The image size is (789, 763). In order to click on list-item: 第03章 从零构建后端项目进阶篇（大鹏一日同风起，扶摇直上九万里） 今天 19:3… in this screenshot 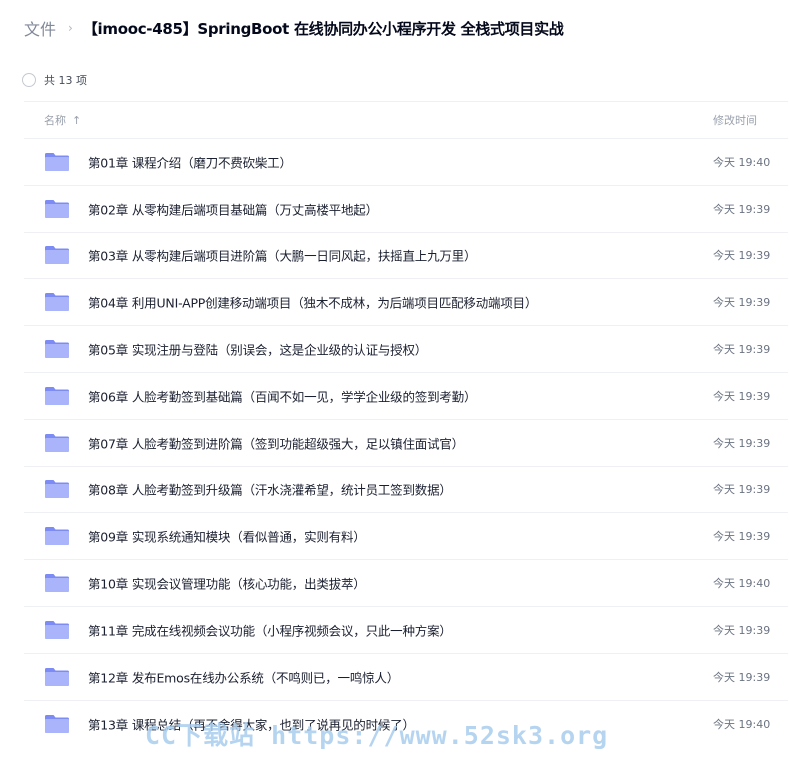, I will do `click(406, 256)`.